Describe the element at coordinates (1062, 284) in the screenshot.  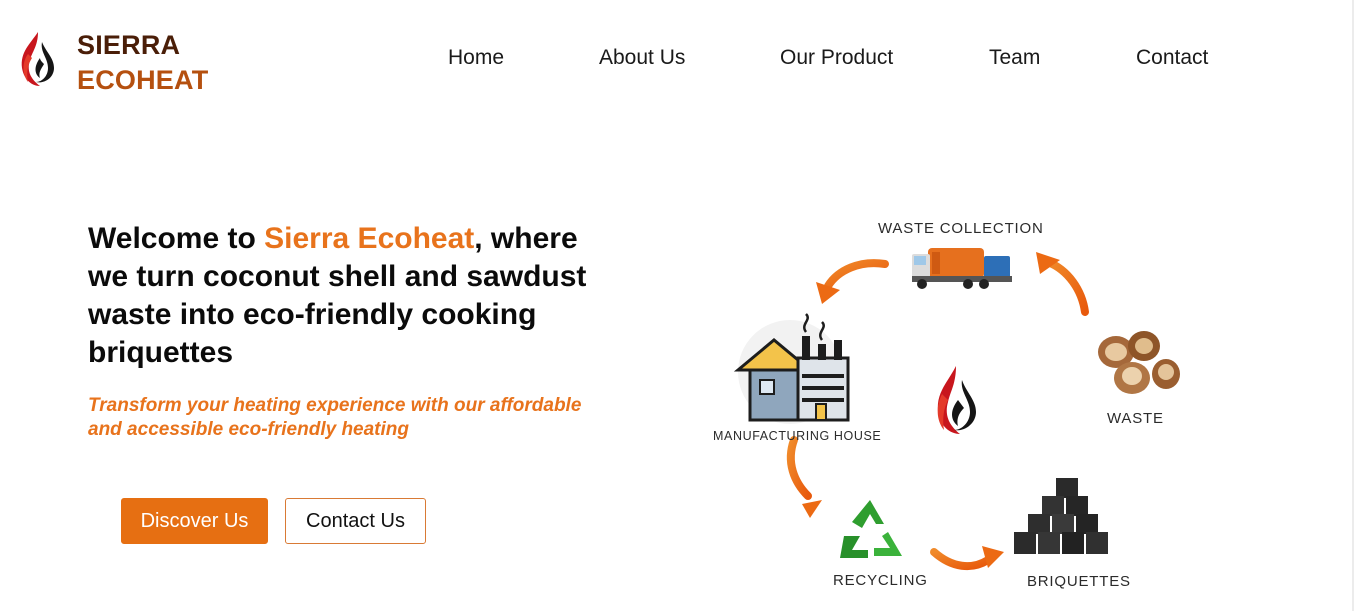
I see `arrow-waste-to-collection` at that location.